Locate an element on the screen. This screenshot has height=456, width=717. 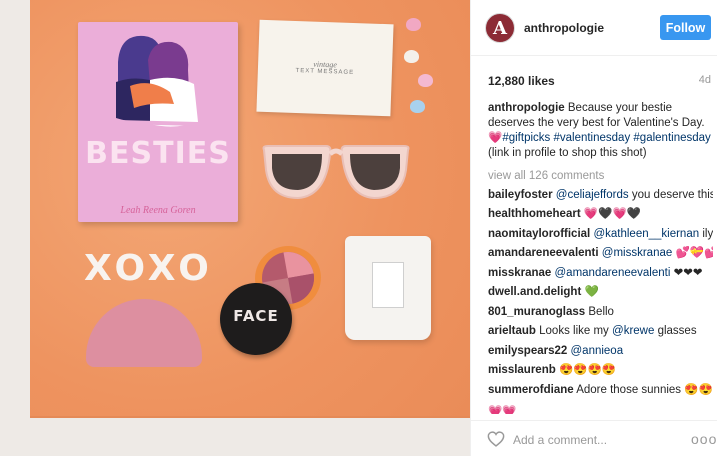
comment-mention: @misskranae is located at coordinates (637, 253).